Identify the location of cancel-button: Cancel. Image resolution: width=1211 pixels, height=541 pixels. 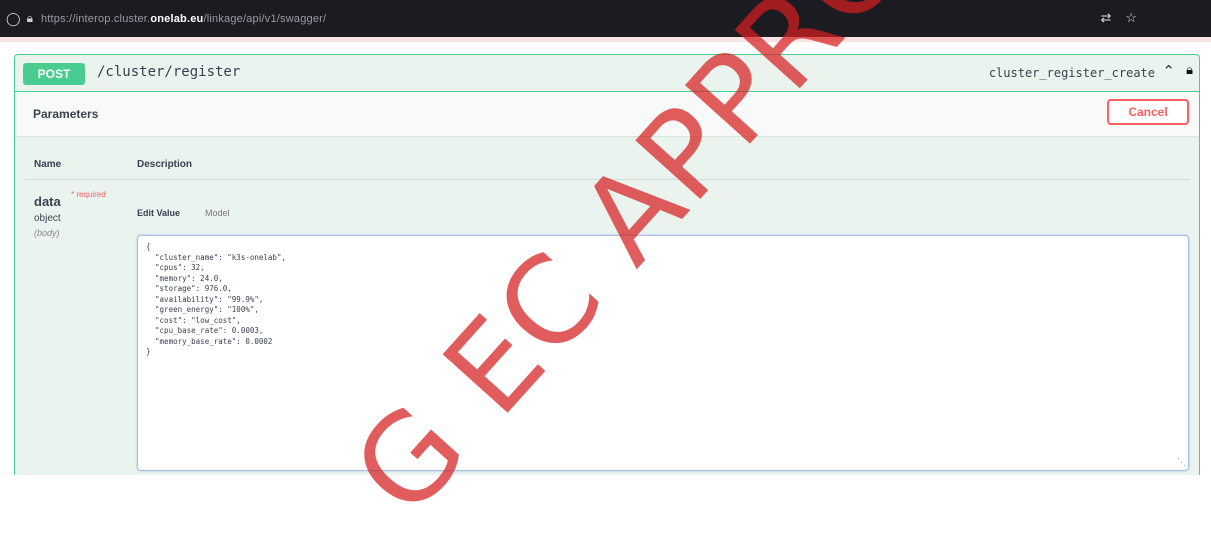
(1148, 112).